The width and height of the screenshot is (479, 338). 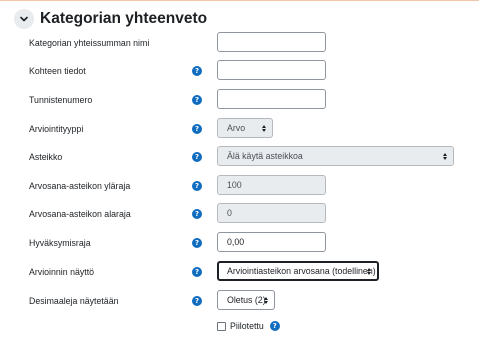 I want to click on gradepass-label: Hyväksymisraja, so click(x=60, y=243).